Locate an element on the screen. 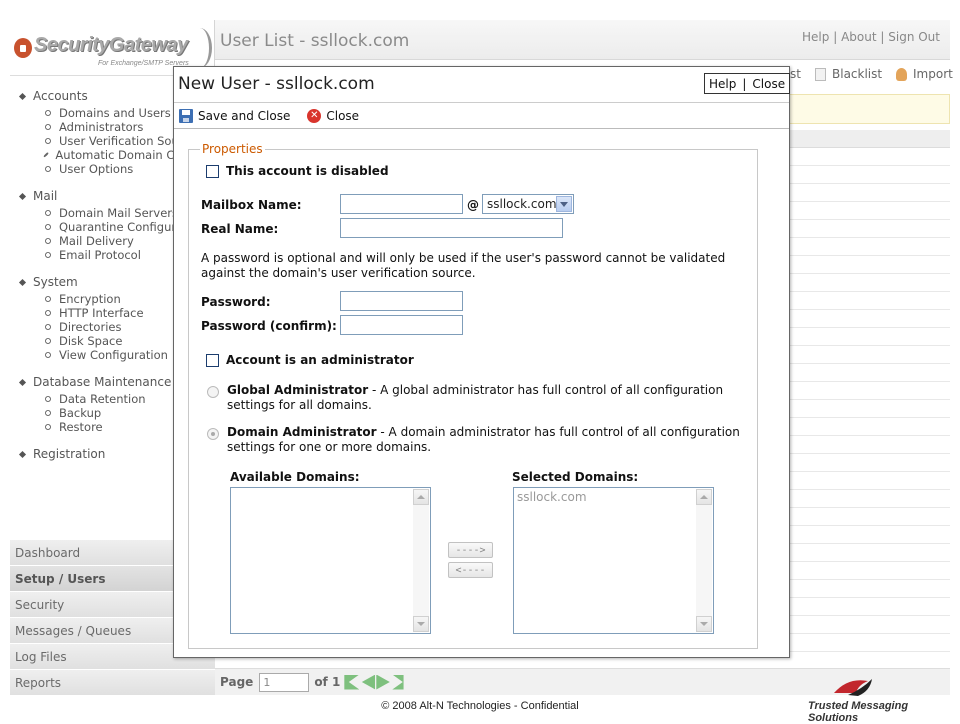 The image size is (960, 724). about-link: About is located at coordinates (858, 37).